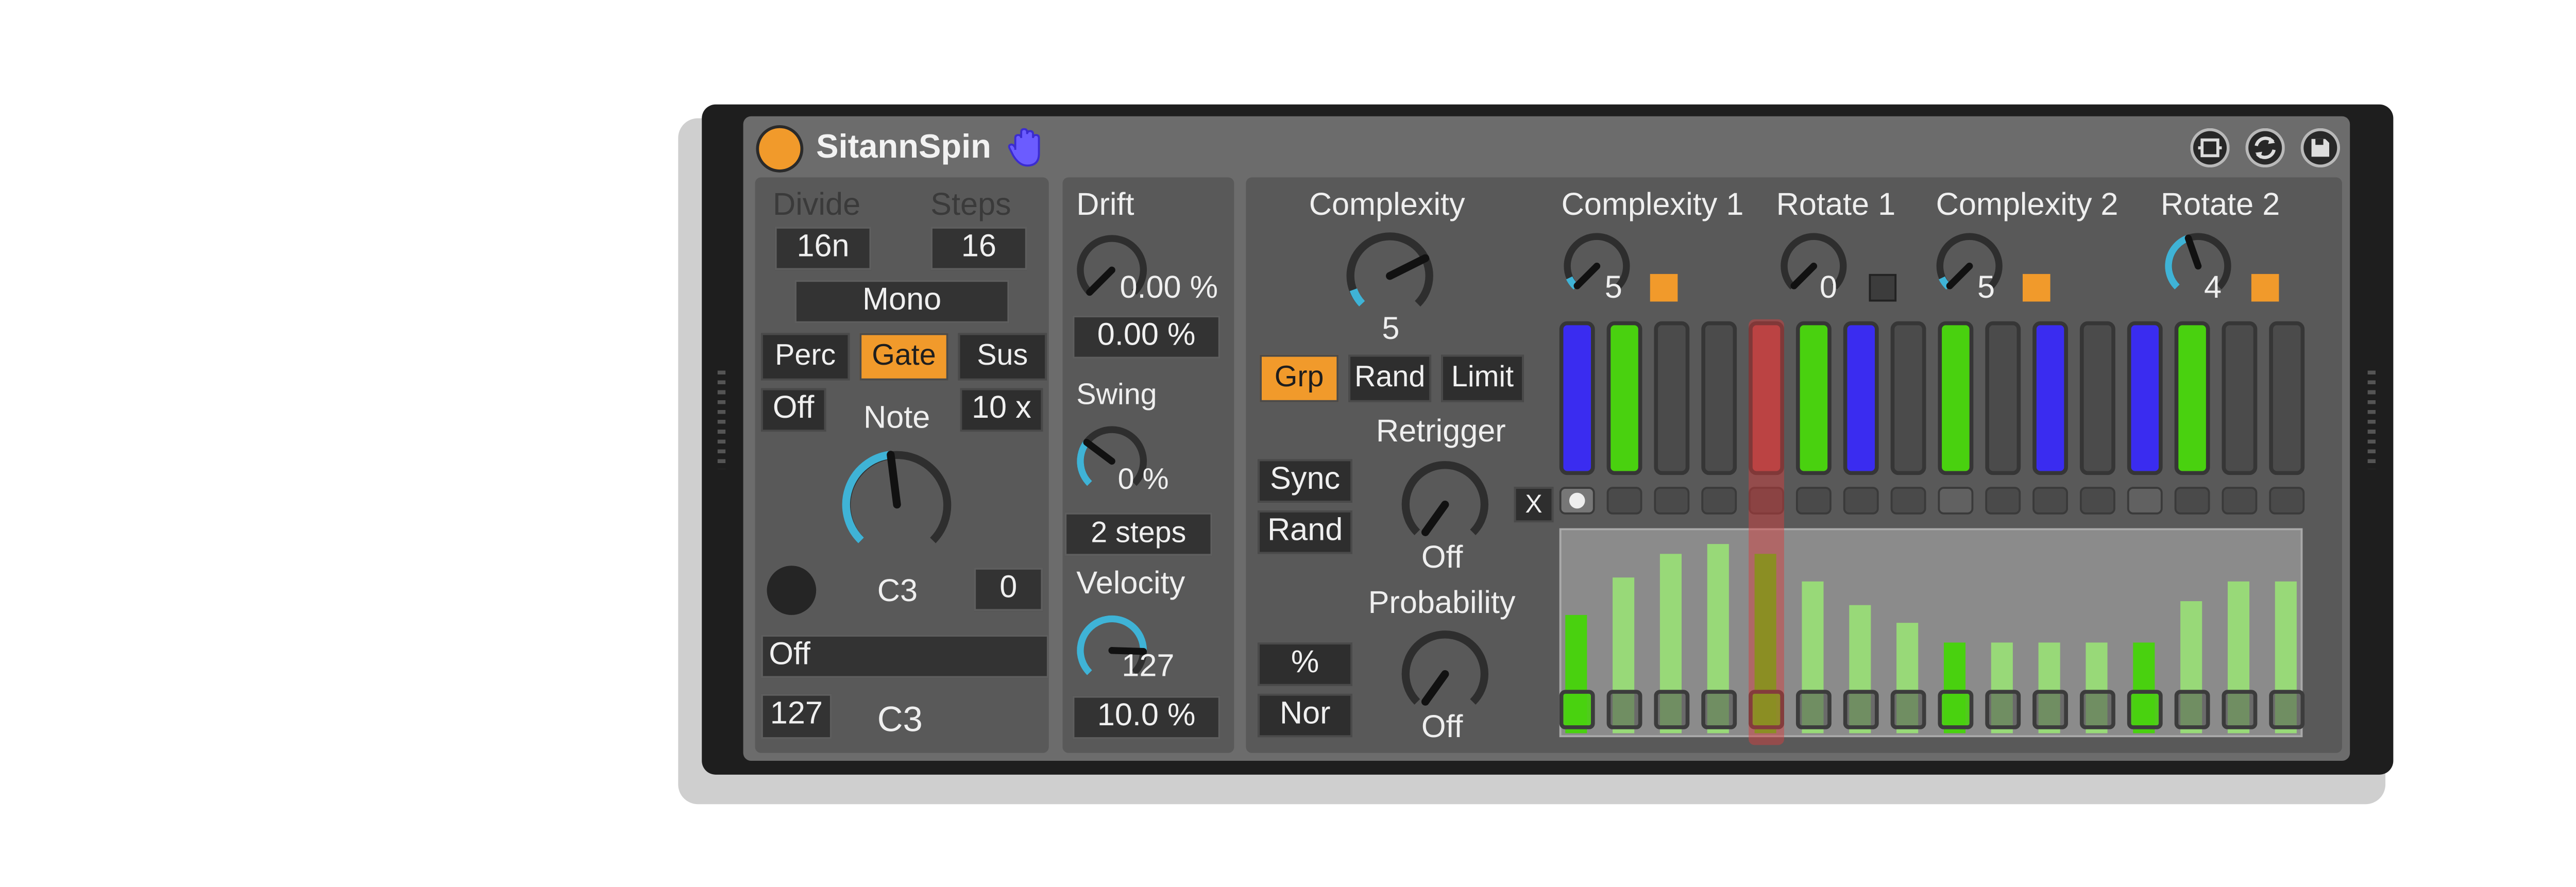 Image resolution: width=2576 pixels, height=887 pixels. I want to click on sync-button: Sync, so click(1305, 481).